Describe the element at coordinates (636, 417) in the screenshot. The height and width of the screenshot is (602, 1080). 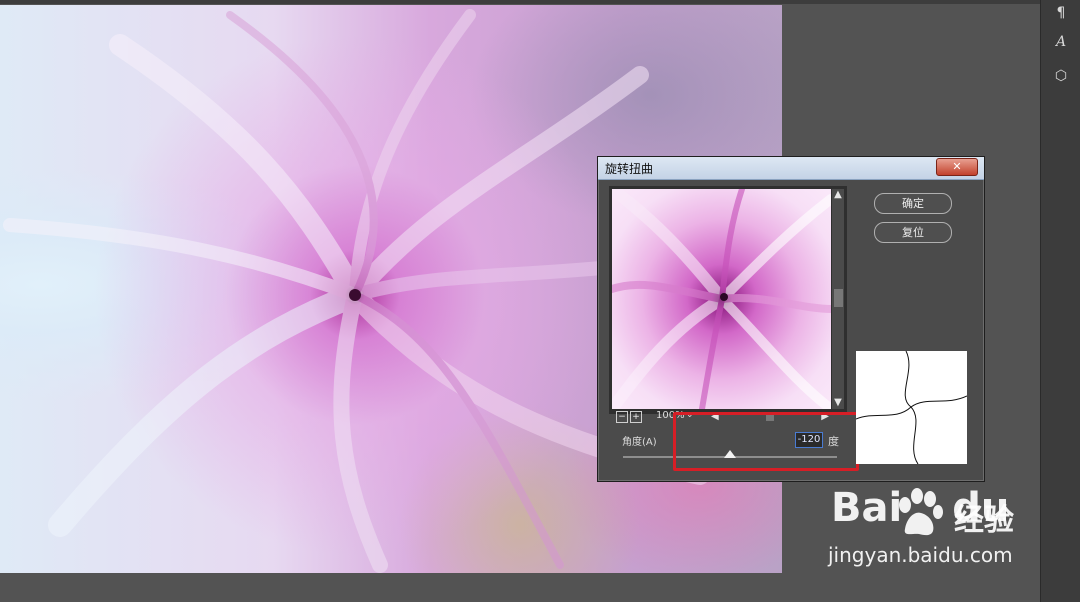
I see `zoom-in-button: +` at that location.